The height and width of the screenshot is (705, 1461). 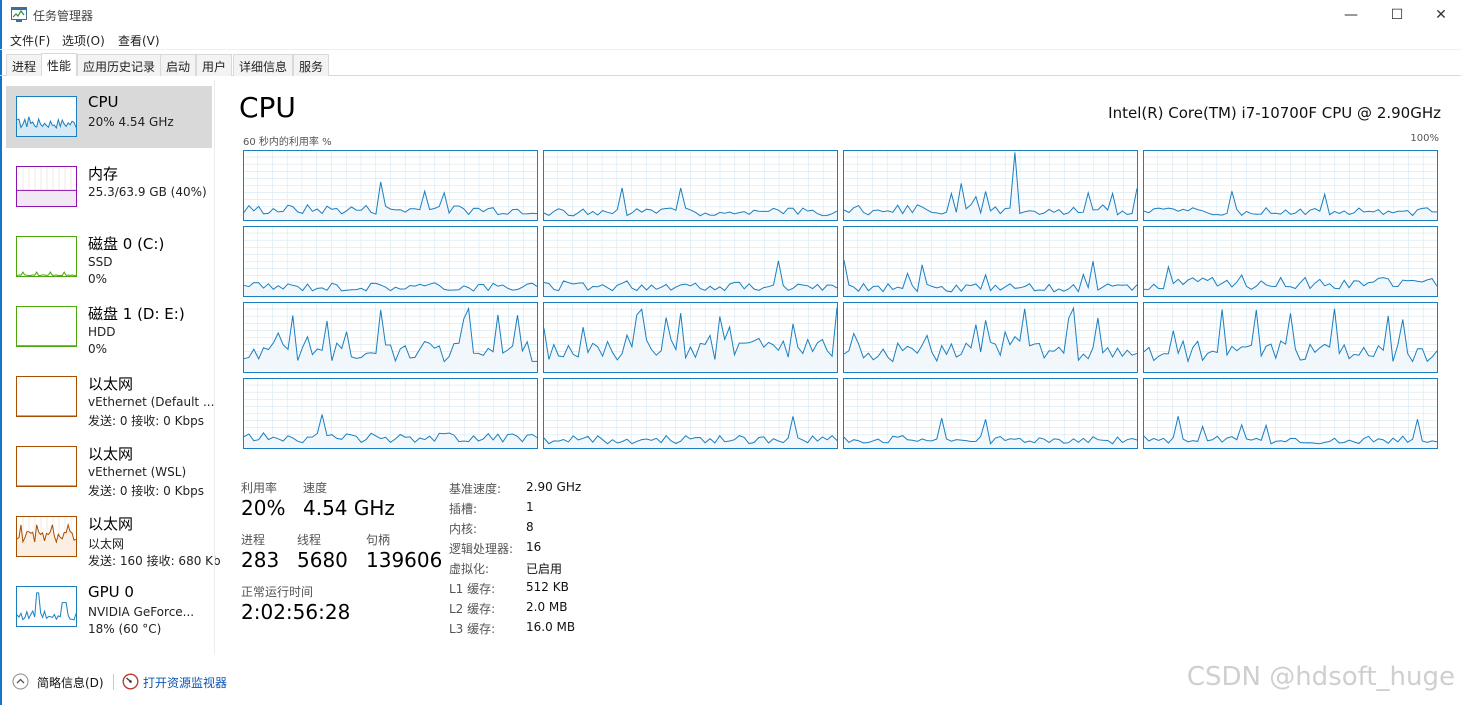 What do you see at coordinates (1397, 15) in the screenshot?
I see `maximize-button: ☐` at bounding box center [1397, 15].